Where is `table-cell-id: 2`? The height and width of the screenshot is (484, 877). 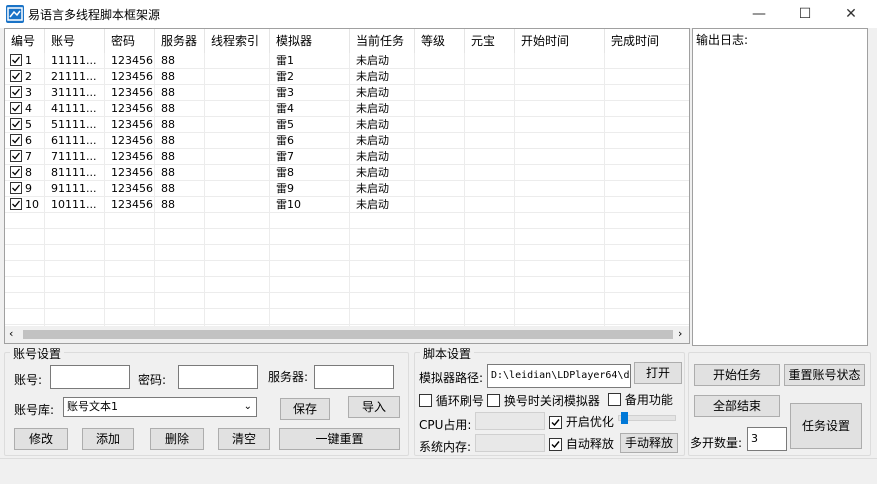
table-cell-id: 2 is located at coordinates (25, 77).